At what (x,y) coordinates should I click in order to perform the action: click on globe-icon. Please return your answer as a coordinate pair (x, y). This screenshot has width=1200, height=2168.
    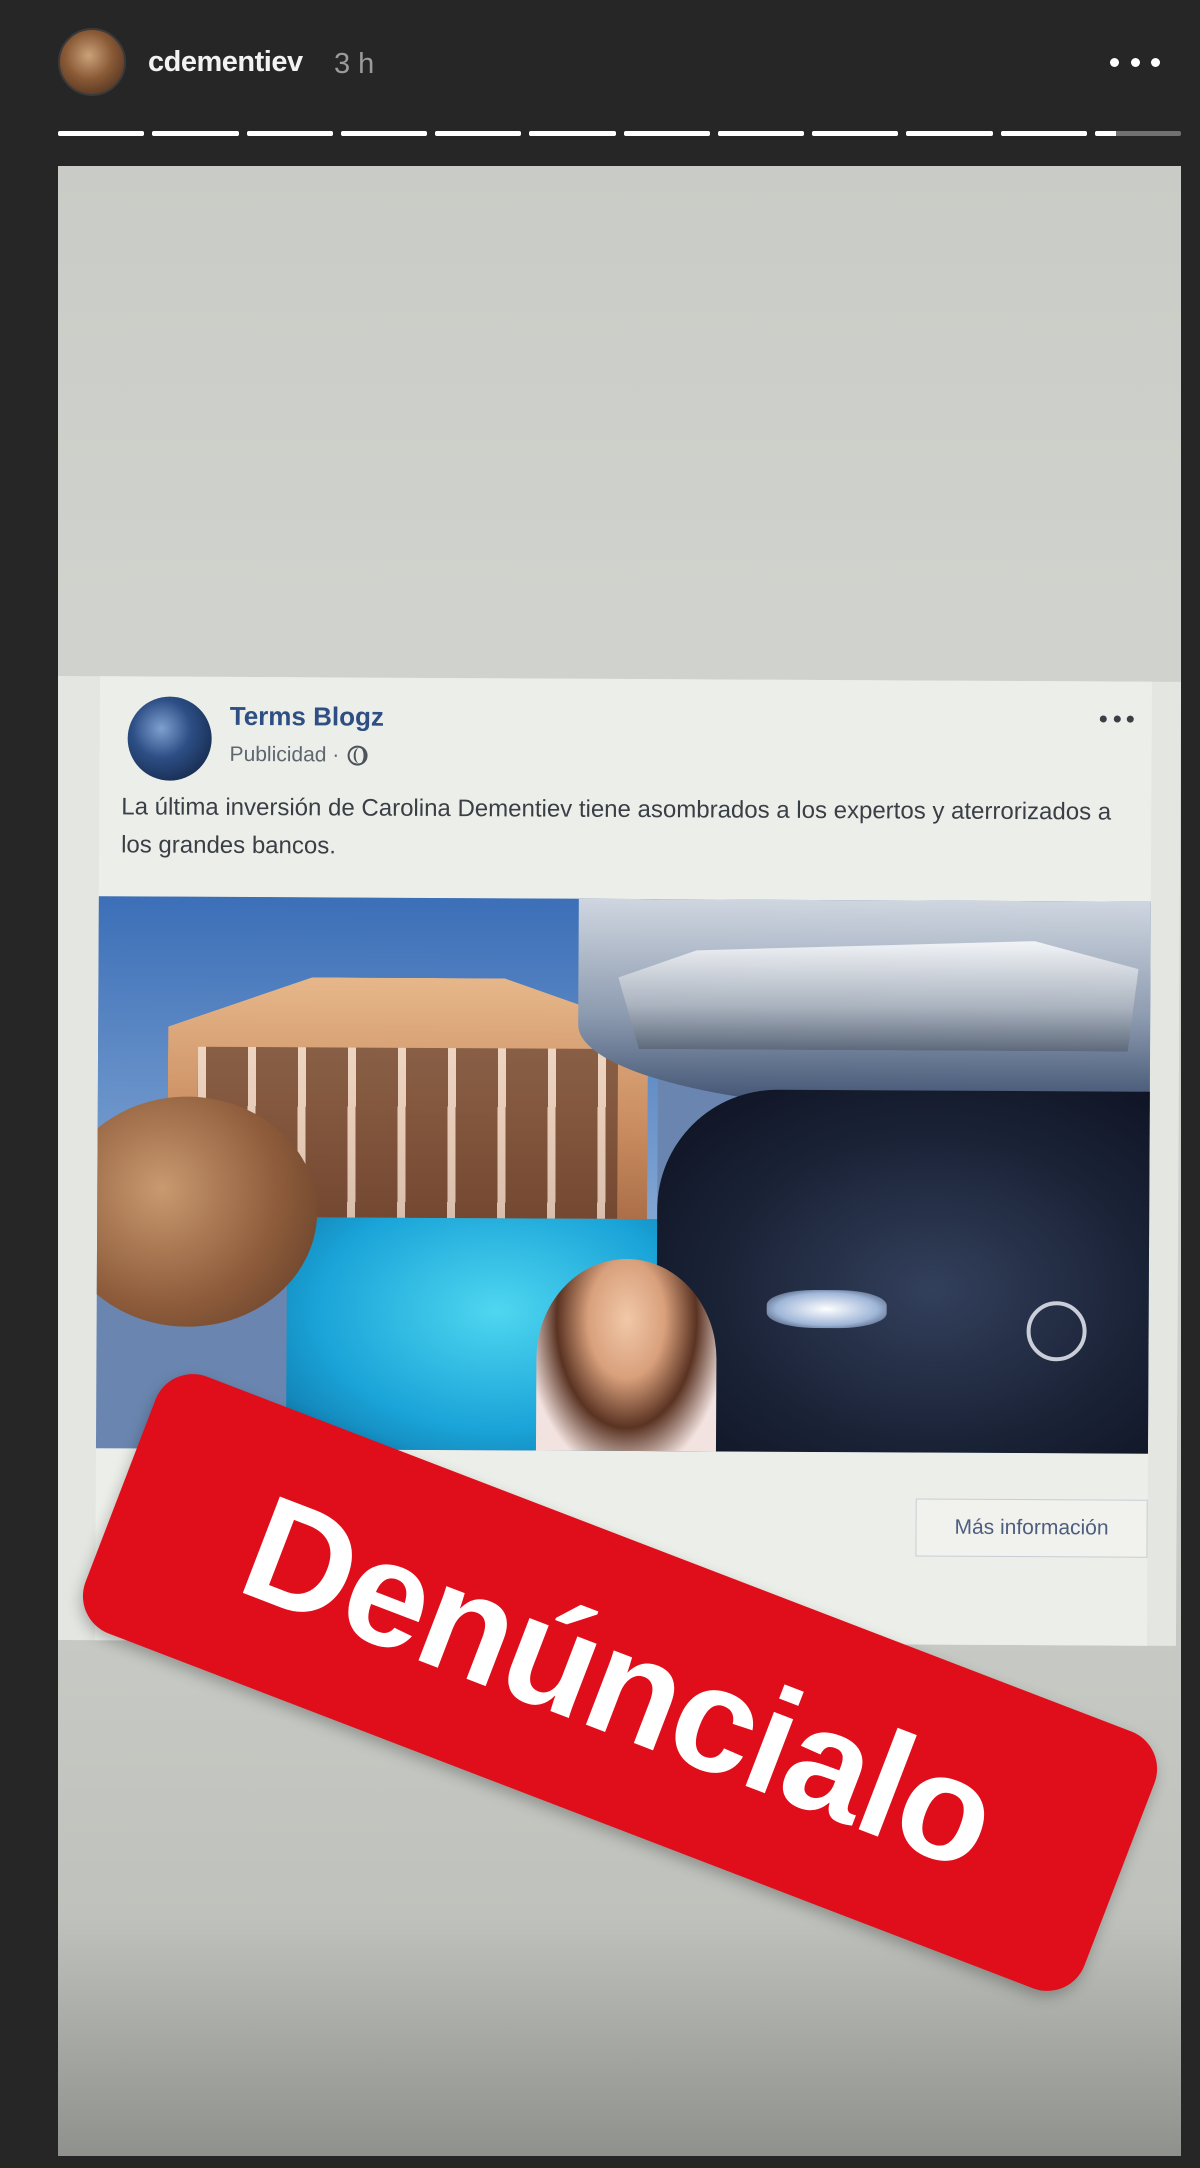
    Looking at the image, I should click on (357, 755).